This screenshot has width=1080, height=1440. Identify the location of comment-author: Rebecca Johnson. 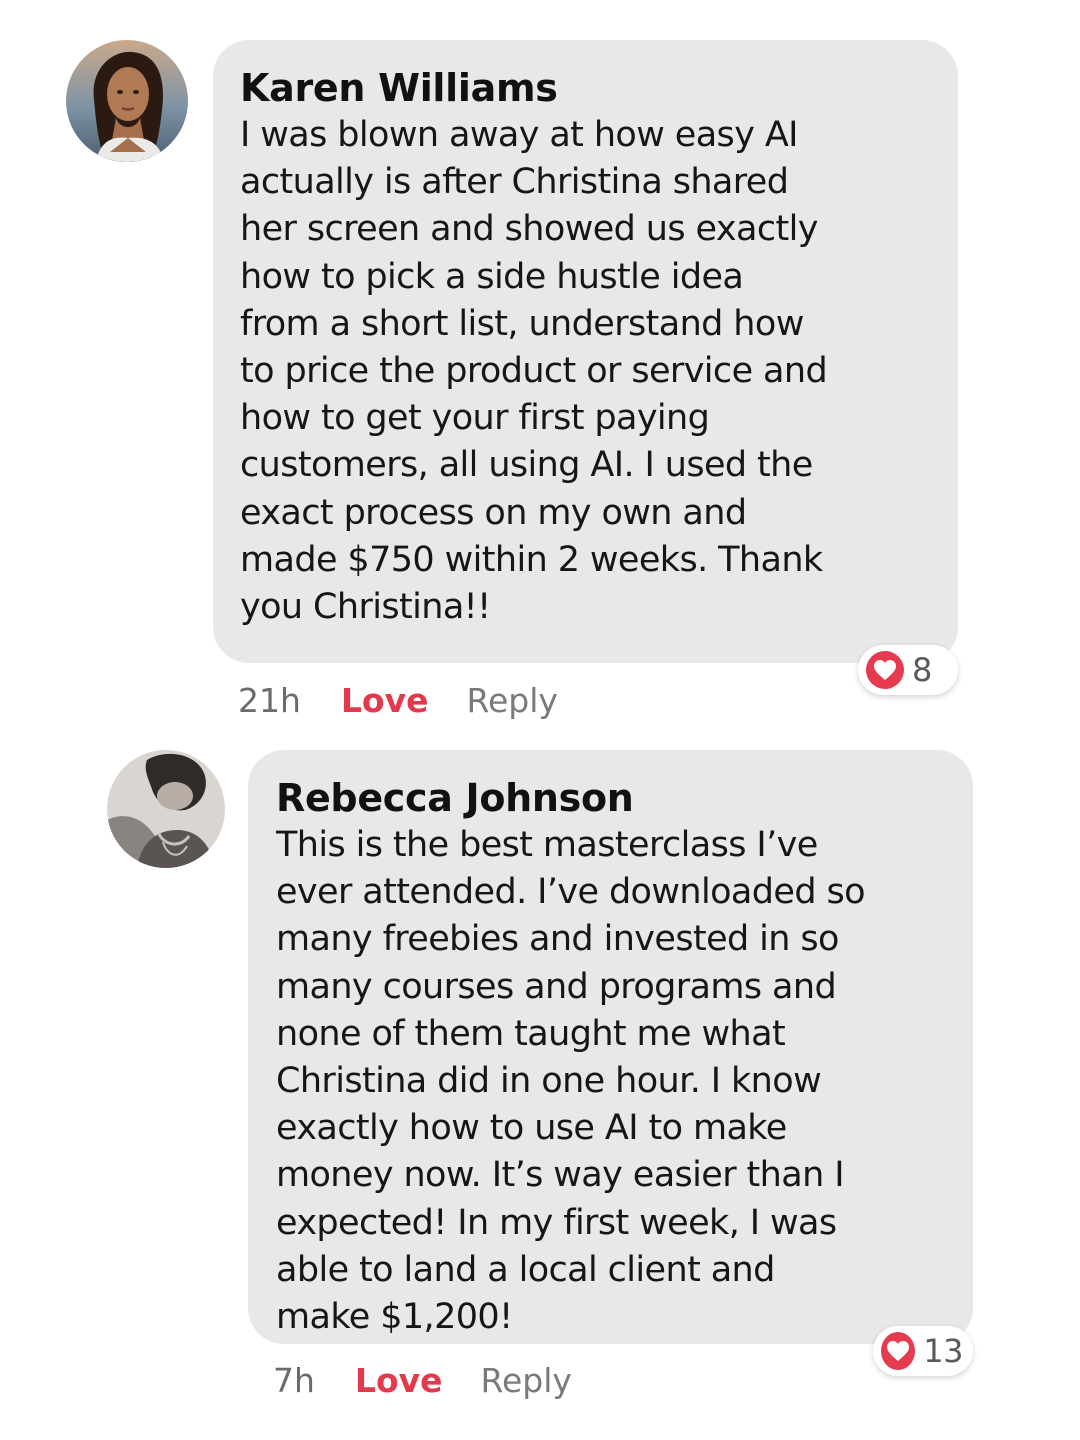
(614, 798).